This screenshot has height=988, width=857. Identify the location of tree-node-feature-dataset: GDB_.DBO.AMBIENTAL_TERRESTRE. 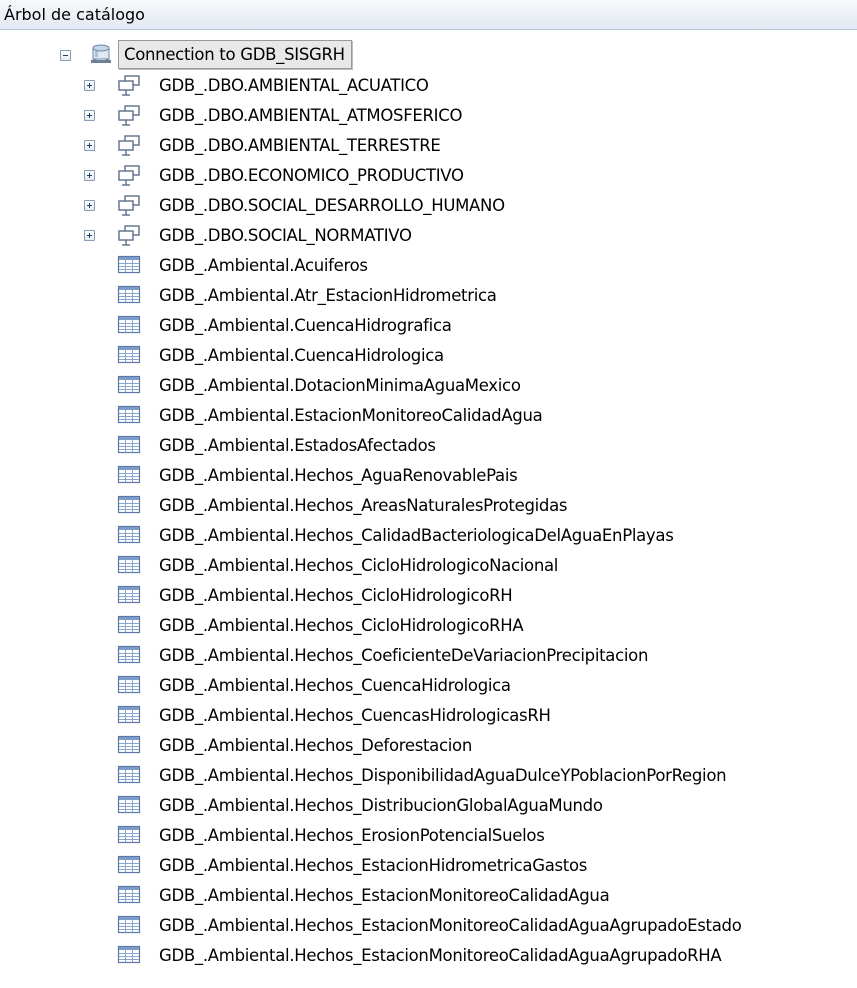
(428, 147).